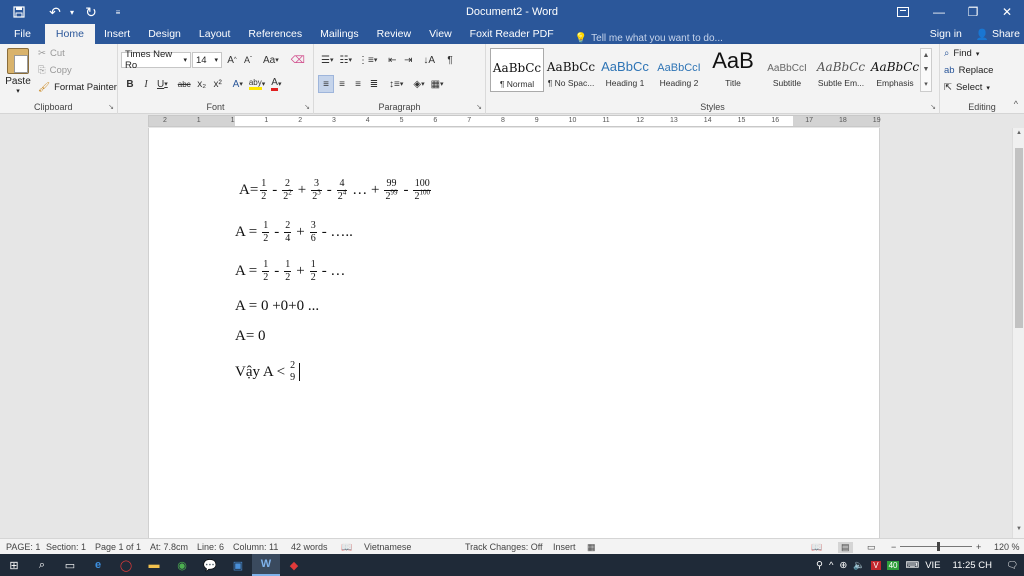 The image size is (1024, 576). Describe the element at coordinates (1016, 104) in the screenshot. I see `collapse-ribbon-icon: ^` at that location.